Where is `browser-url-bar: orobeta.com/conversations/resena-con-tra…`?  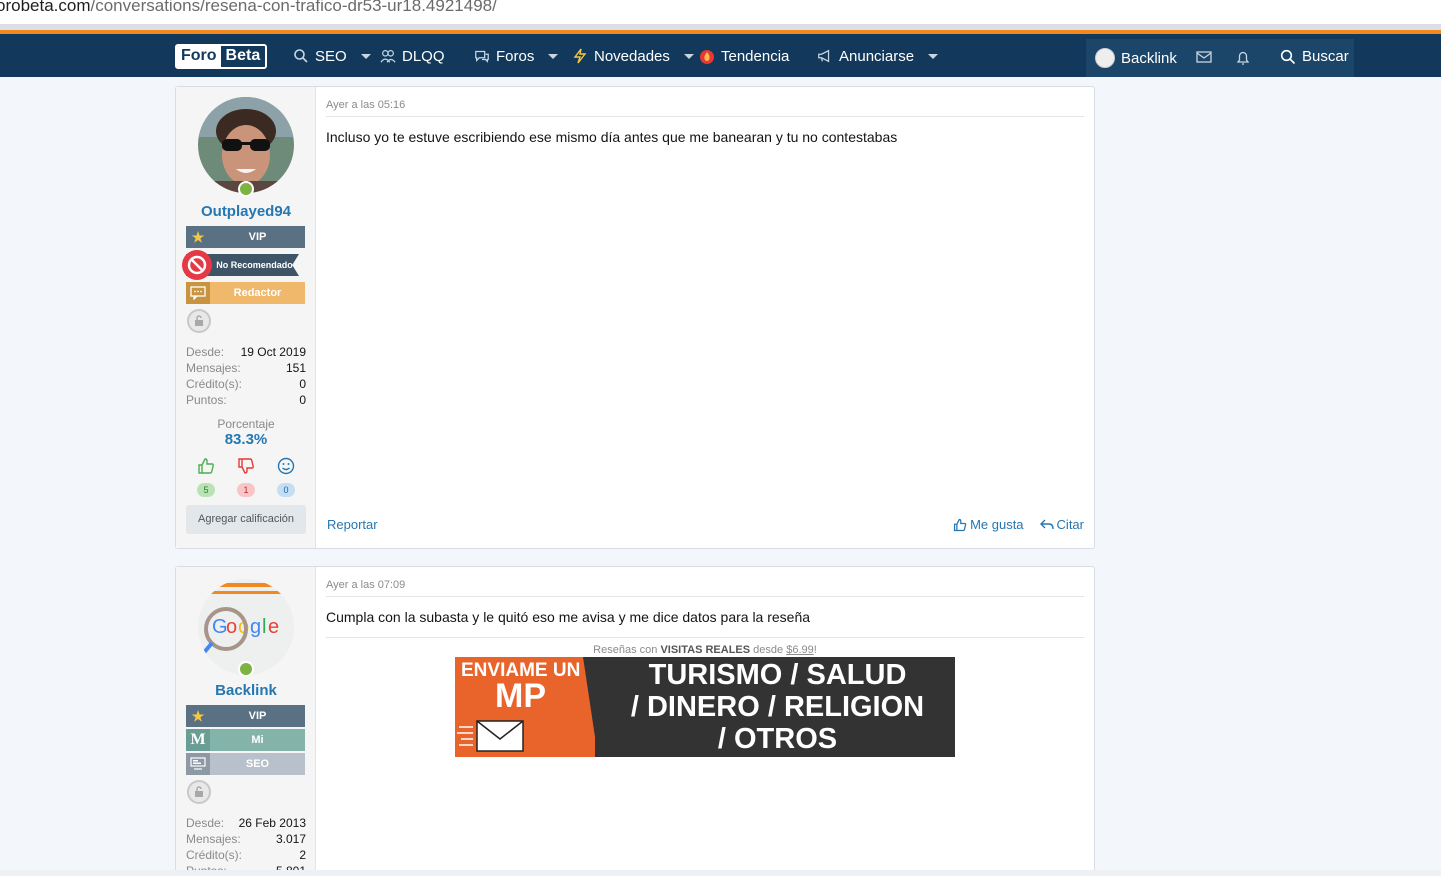
browser-url-bar: orobeta.com/conversations/resena-con-tra… is located at coordinates (720, 12).